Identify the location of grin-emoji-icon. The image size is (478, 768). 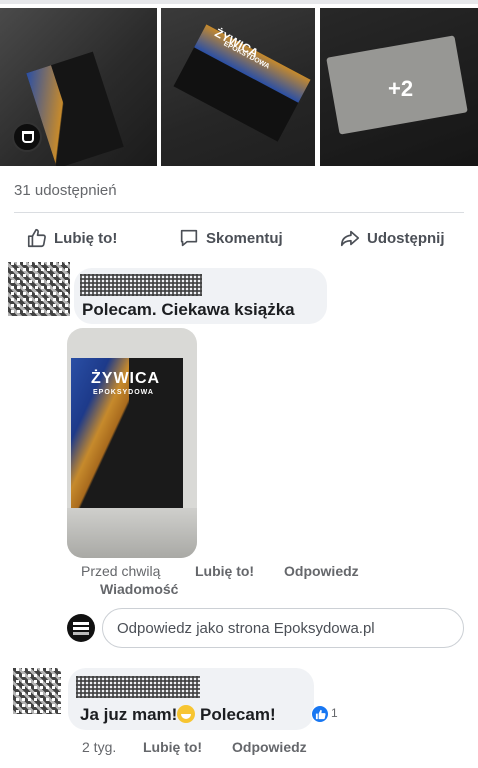
(186, 714).